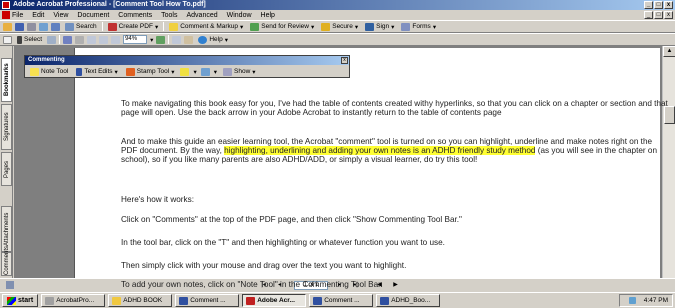 Image resolution: width=675 pixels, height=308 pixels. I want to click on acrobat-icon, so click(251, 300).